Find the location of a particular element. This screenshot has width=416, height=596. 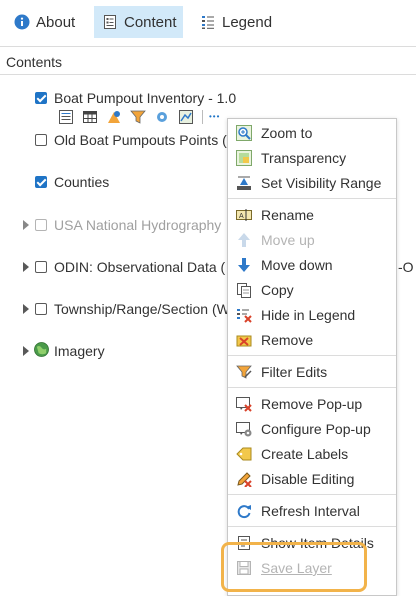

layer-label-odin-tail: -O is located at coordinates (406, 267).